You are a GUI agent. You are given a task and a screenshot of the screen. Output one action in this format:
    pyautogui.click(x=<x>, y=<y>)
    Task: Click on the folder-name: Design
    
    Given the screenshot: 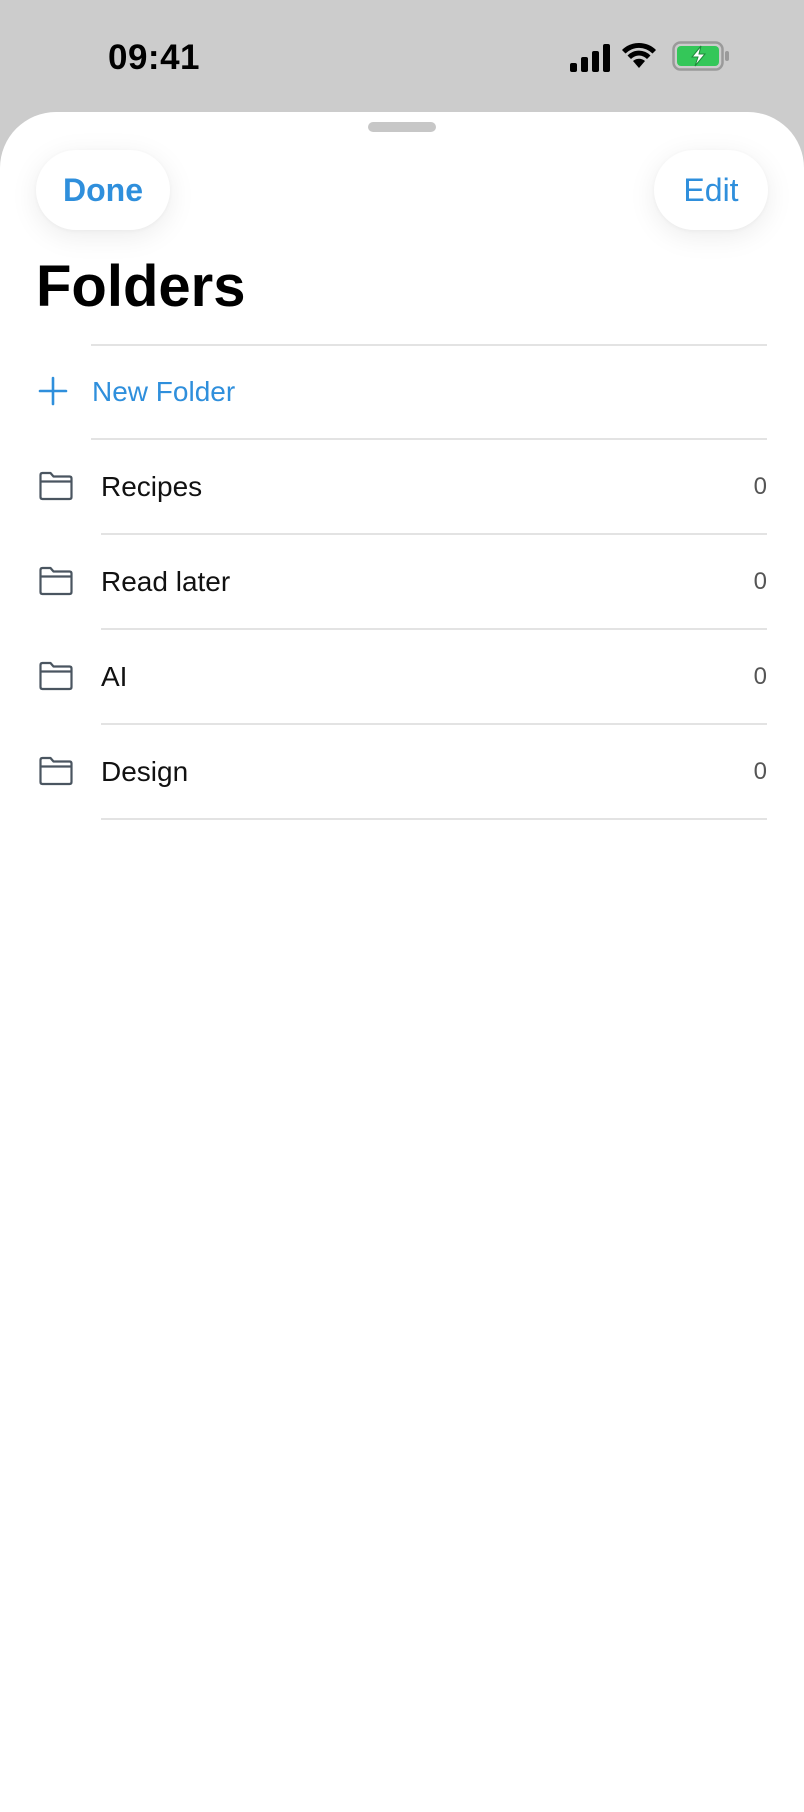 What is the action you would take?
    pyautogui.click(x=145, y=771)
    